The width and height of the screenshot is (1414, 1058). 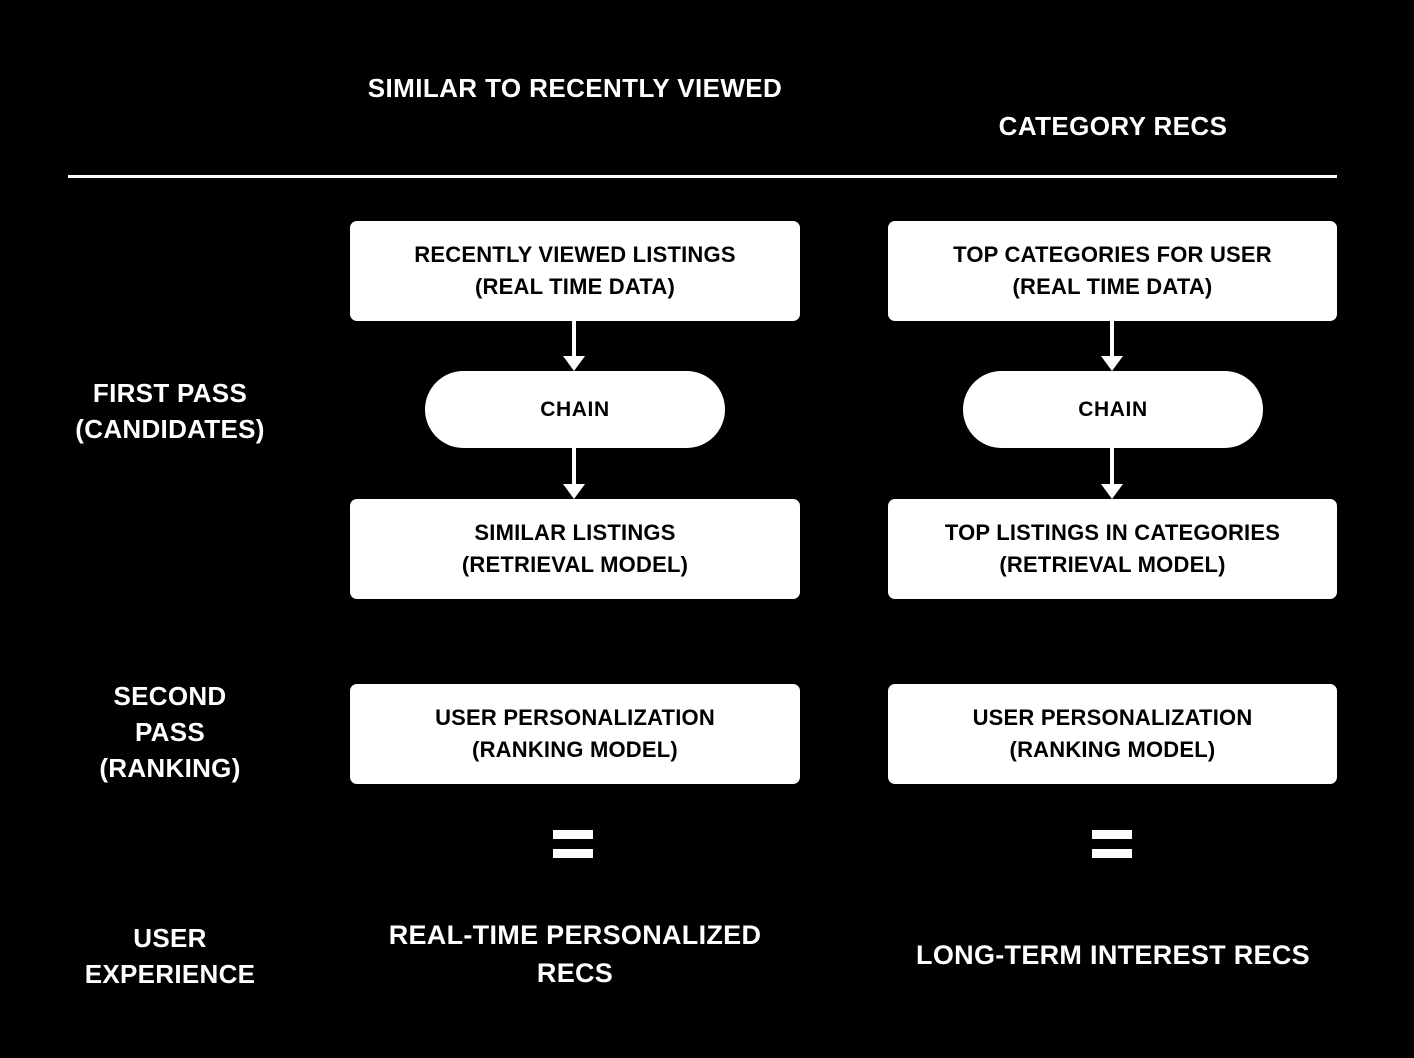 I want to click on node-chain-right: CHAIN, so click(x=1113, y=409).